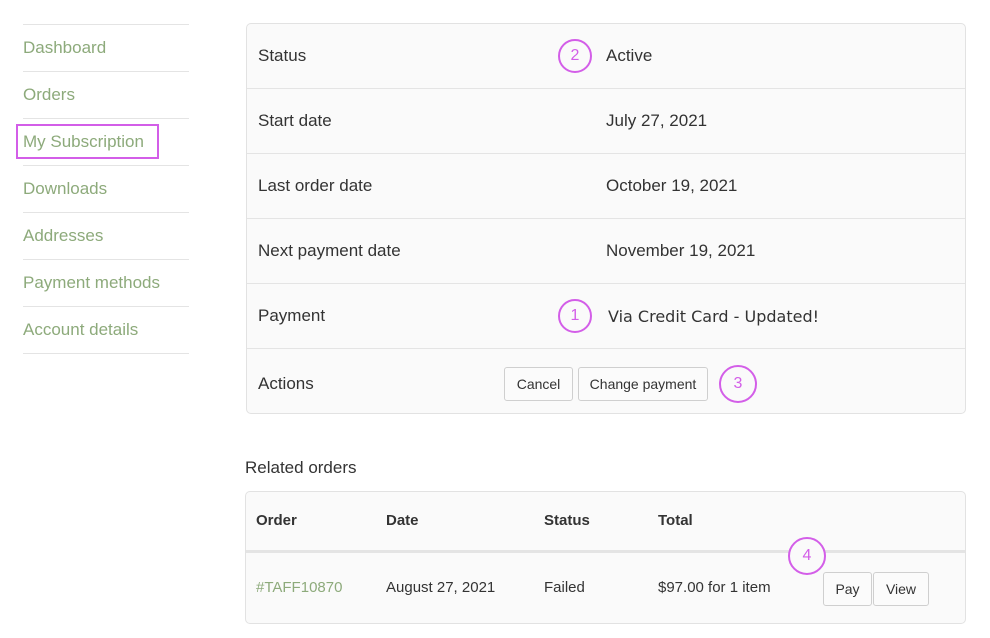  Describe the element at coordinates (106, 95) in the screenshot. I see `nav-item-orders: Orders` at that location.